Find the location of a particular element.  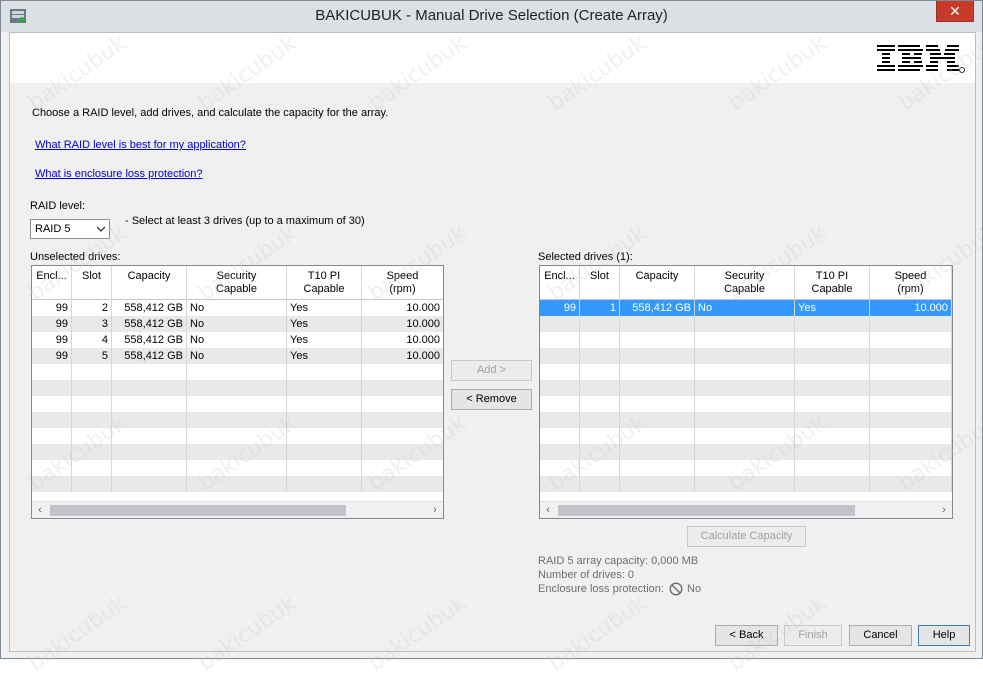

enclosure-loss-value: No is located at coordinates (694, 589).